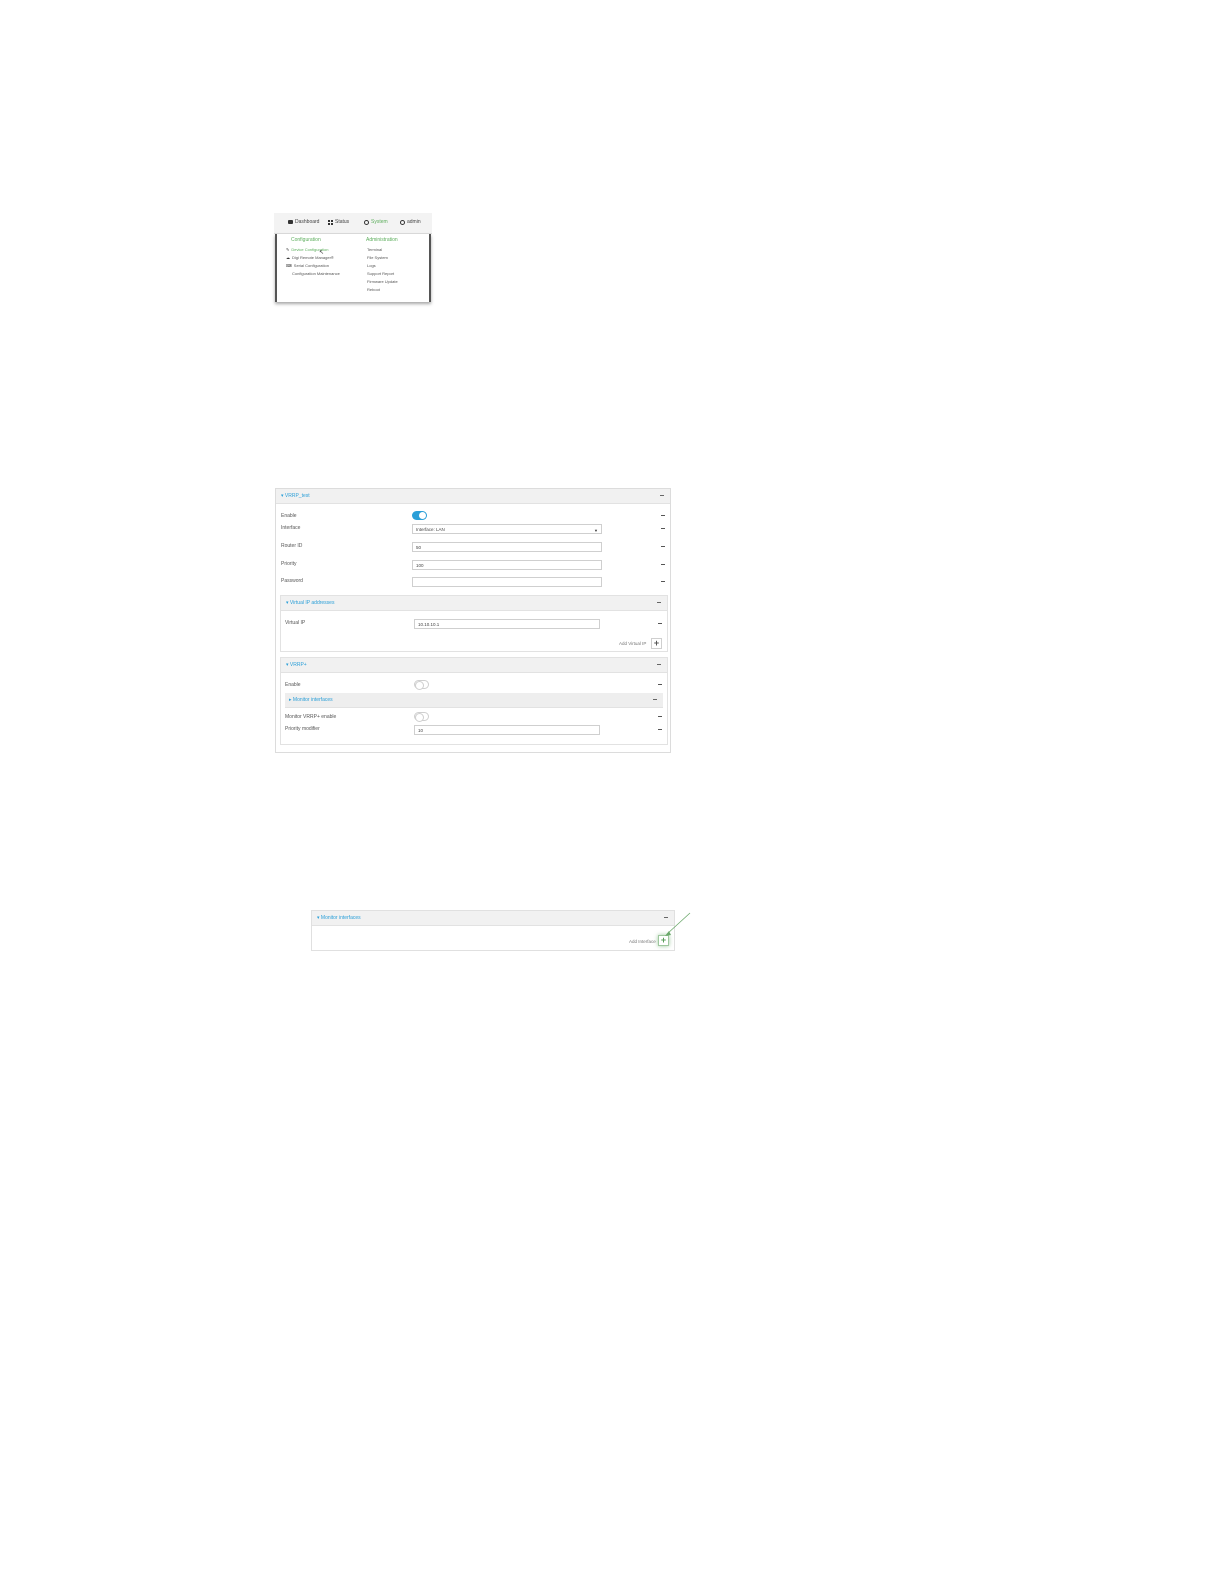 This screenshot has height=1584, width=1224. Describe the element at coordinates (342, 222) in the screenshot. I see `nav-status-label: Status` at that location.